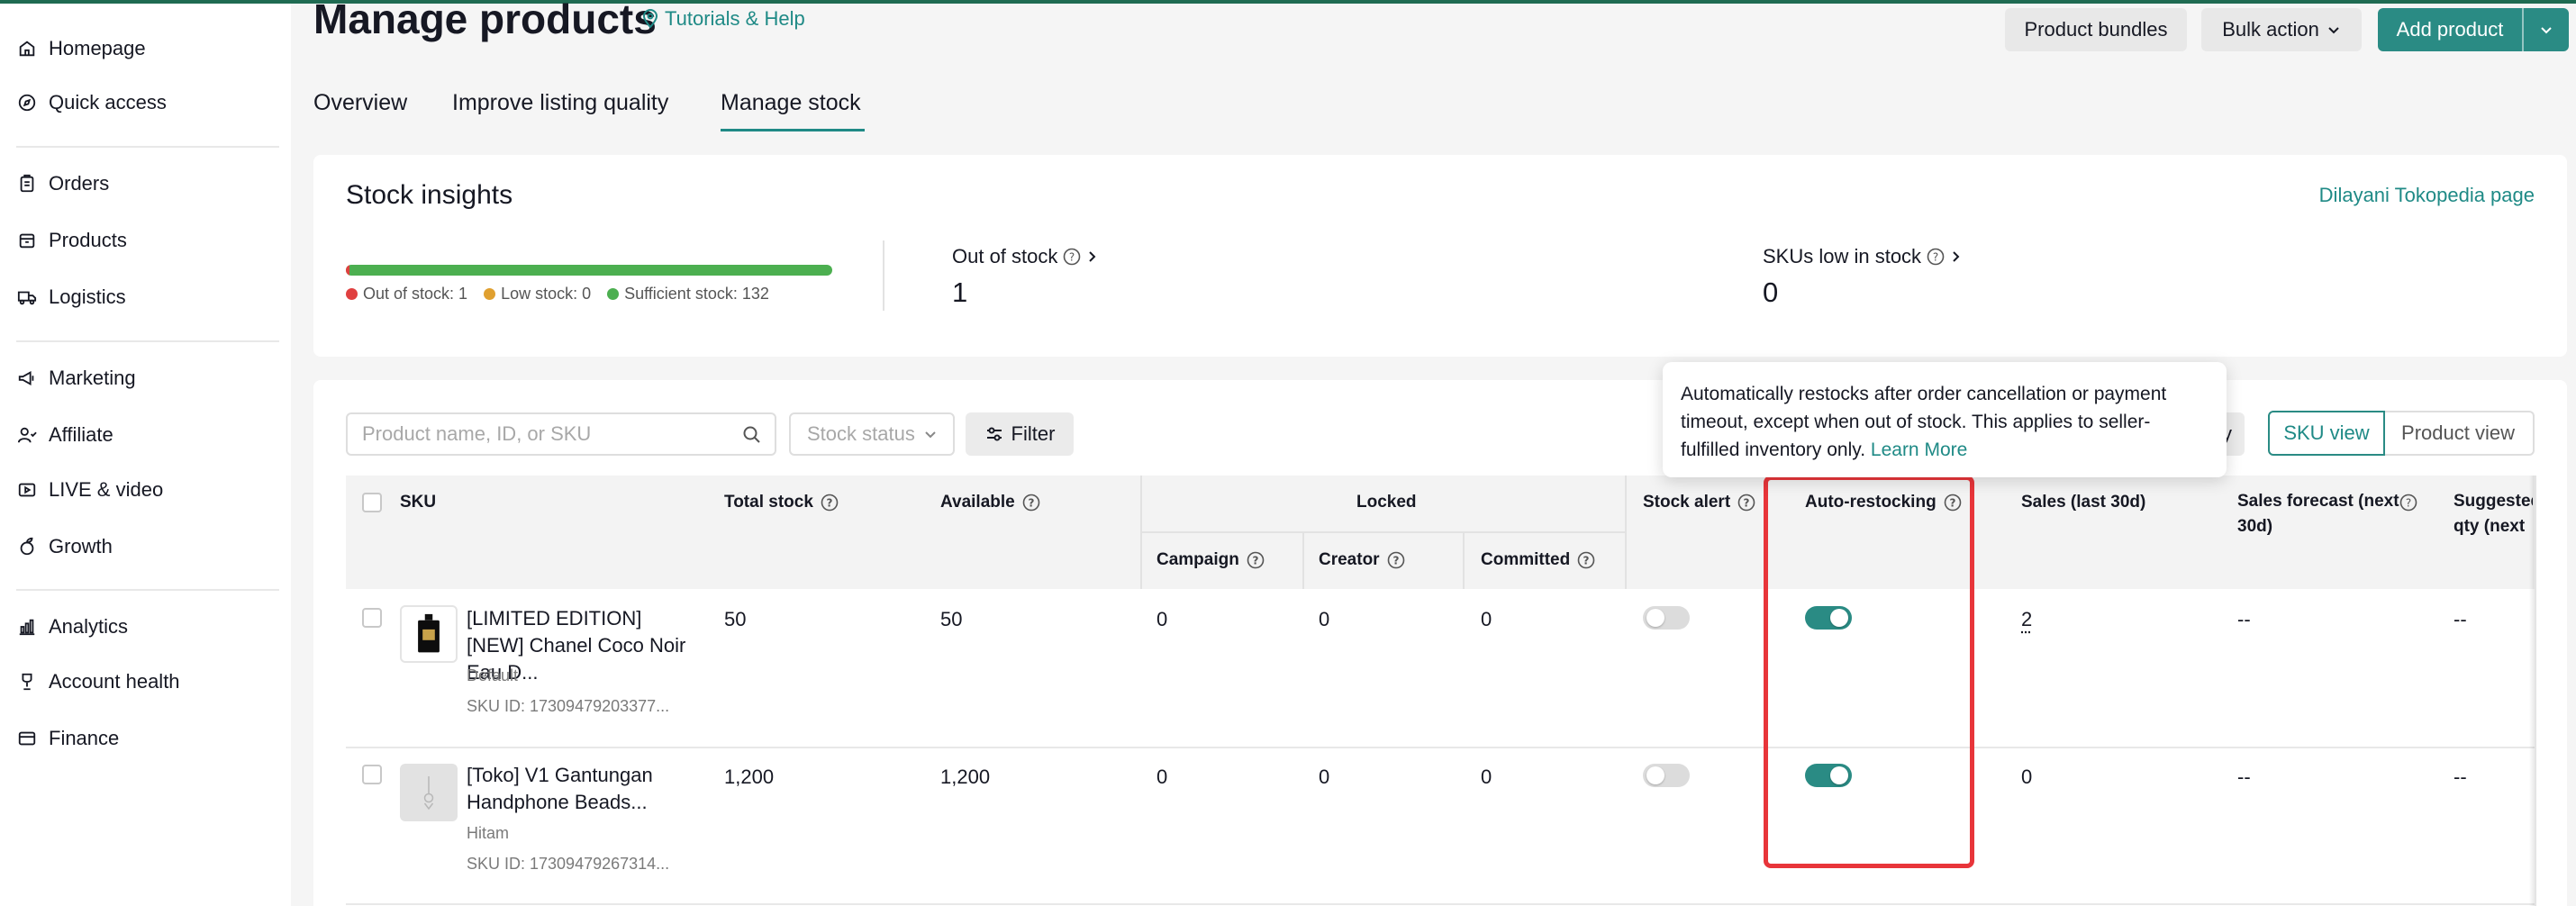 The width and height of the screenshot is (2576, 906). What do you see at coordinates (2546, 29) in the screenshot?
I see `add-product-dropdown` at bounding box center [2546, 29].